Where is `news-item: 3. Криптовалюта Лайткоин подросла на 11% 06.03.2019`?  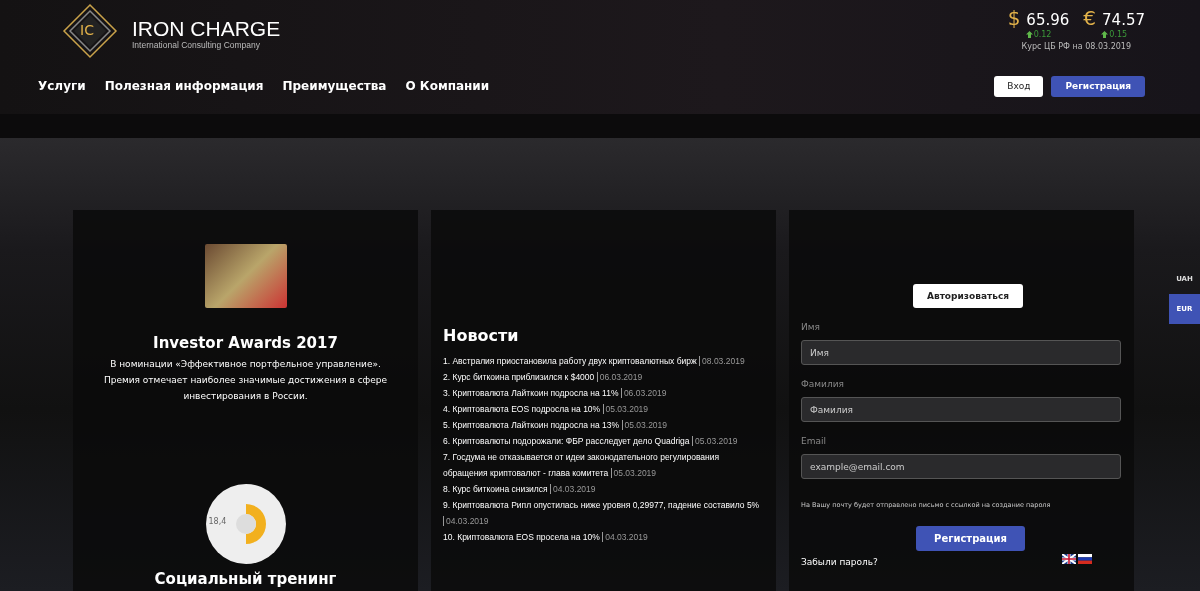 news-item: 3. Криптовалюта Лайткоин подросла на 11% 06.03.2019 is located at coordinates (603, 393).